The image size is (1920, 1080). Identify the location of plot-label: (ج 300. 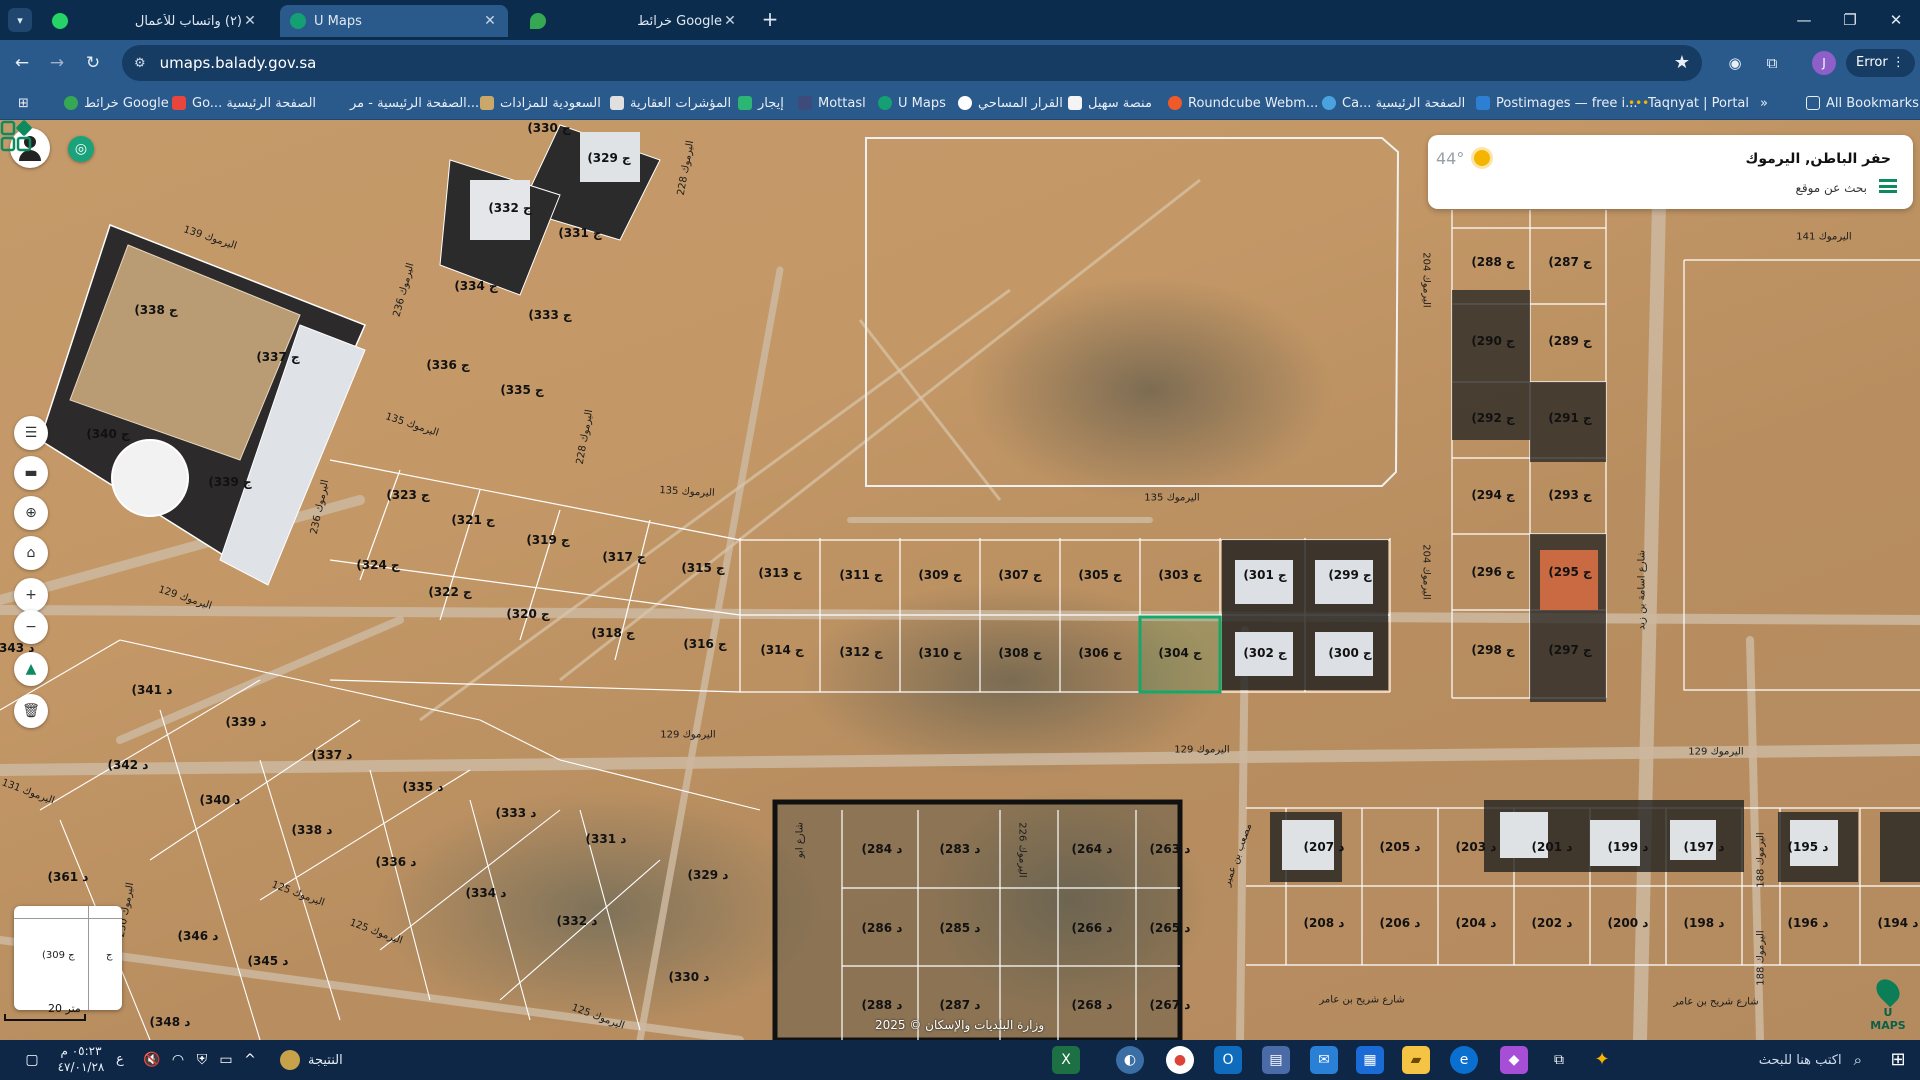
(1349, 653).